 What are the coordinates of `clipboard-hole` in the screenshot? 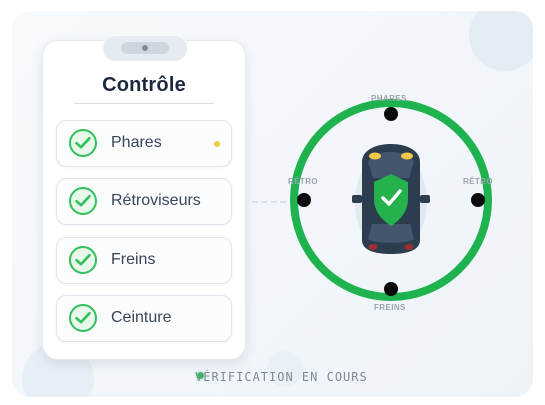 It's located at (145, 48).